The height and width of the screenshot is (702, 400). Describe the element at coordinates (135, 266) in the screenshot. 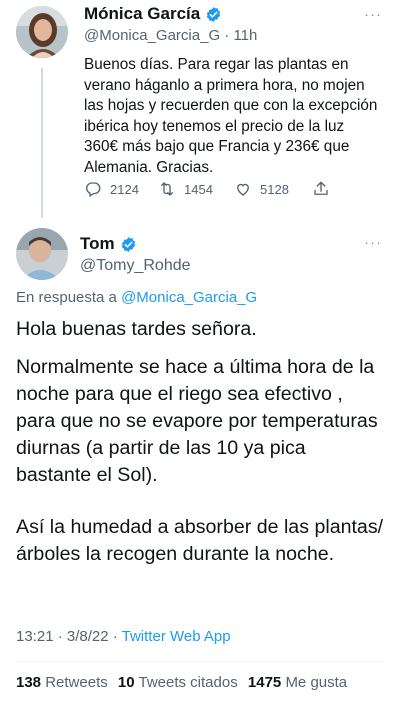

I see `author-handle: @Tomy_Rohde` at that location.